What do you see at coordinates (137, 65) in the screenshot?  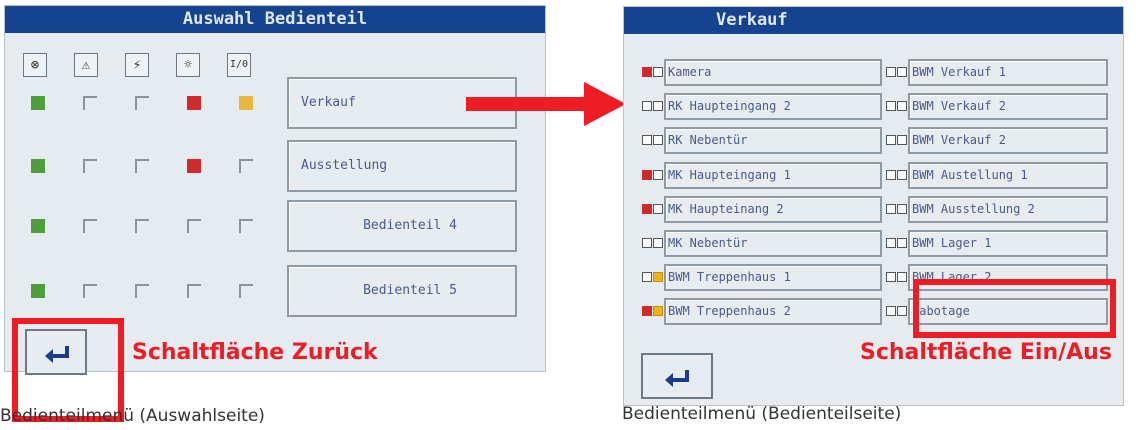 I see `lightning-triangle-icon: ⚡` at bounding box center [137, 65].